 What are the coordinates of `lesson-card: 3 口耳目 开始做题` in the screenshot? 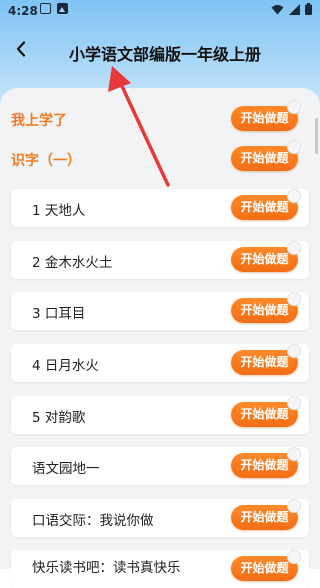 It's located at (160, 311).